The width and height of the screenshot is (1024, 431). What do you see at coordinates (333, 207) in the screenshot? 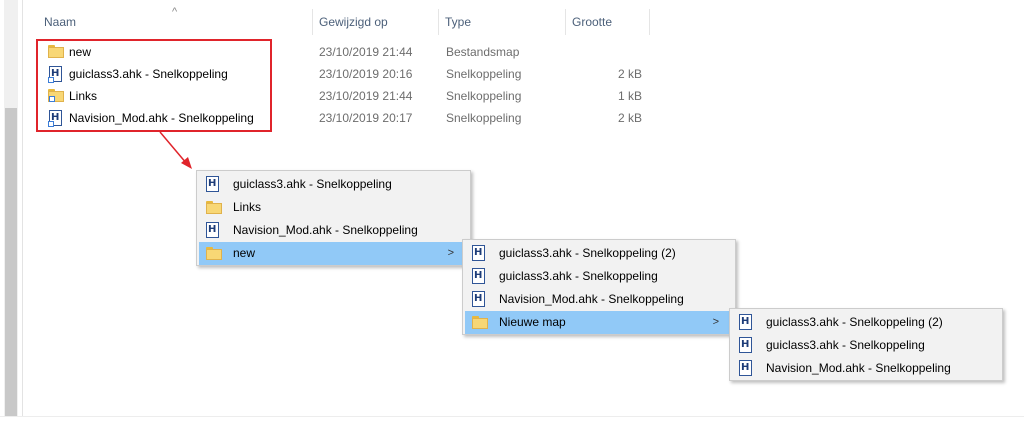
I see `menu-item: Links` at bounding box center [333, 207].